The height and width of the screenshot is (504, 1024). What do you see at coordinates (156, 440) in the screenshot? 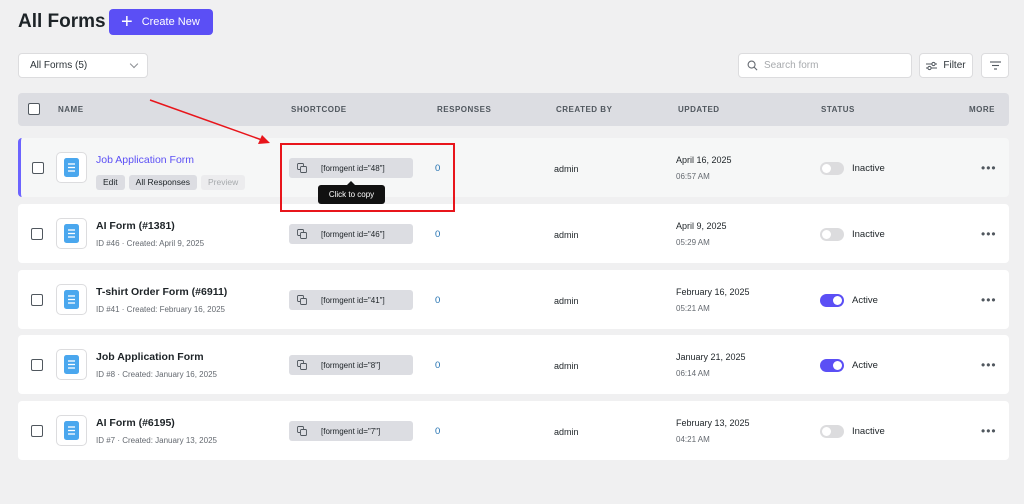
I see `form-meta: ID #7 · Created: January 13, 2025` at bounding box center [156, 440].